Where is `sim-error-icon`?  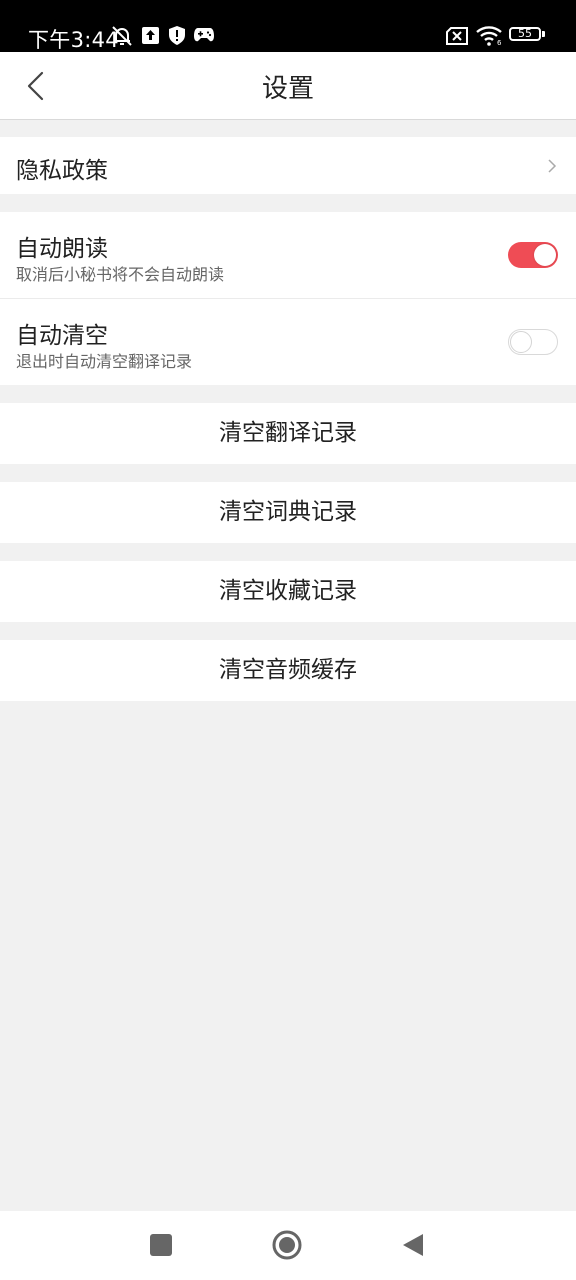
sim-error-icon is located at coordinates (457, 36).